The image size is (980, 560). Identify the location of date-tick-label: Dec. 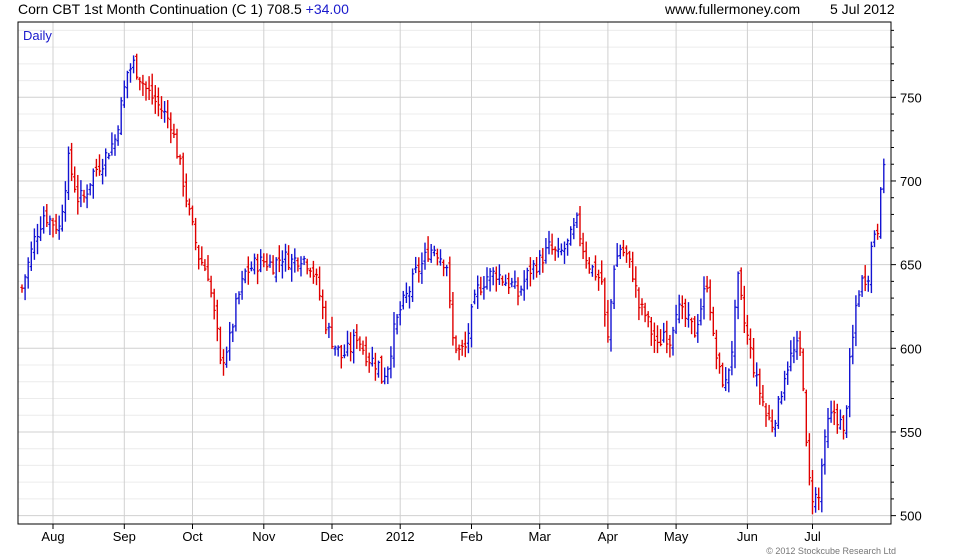
(332, 536).